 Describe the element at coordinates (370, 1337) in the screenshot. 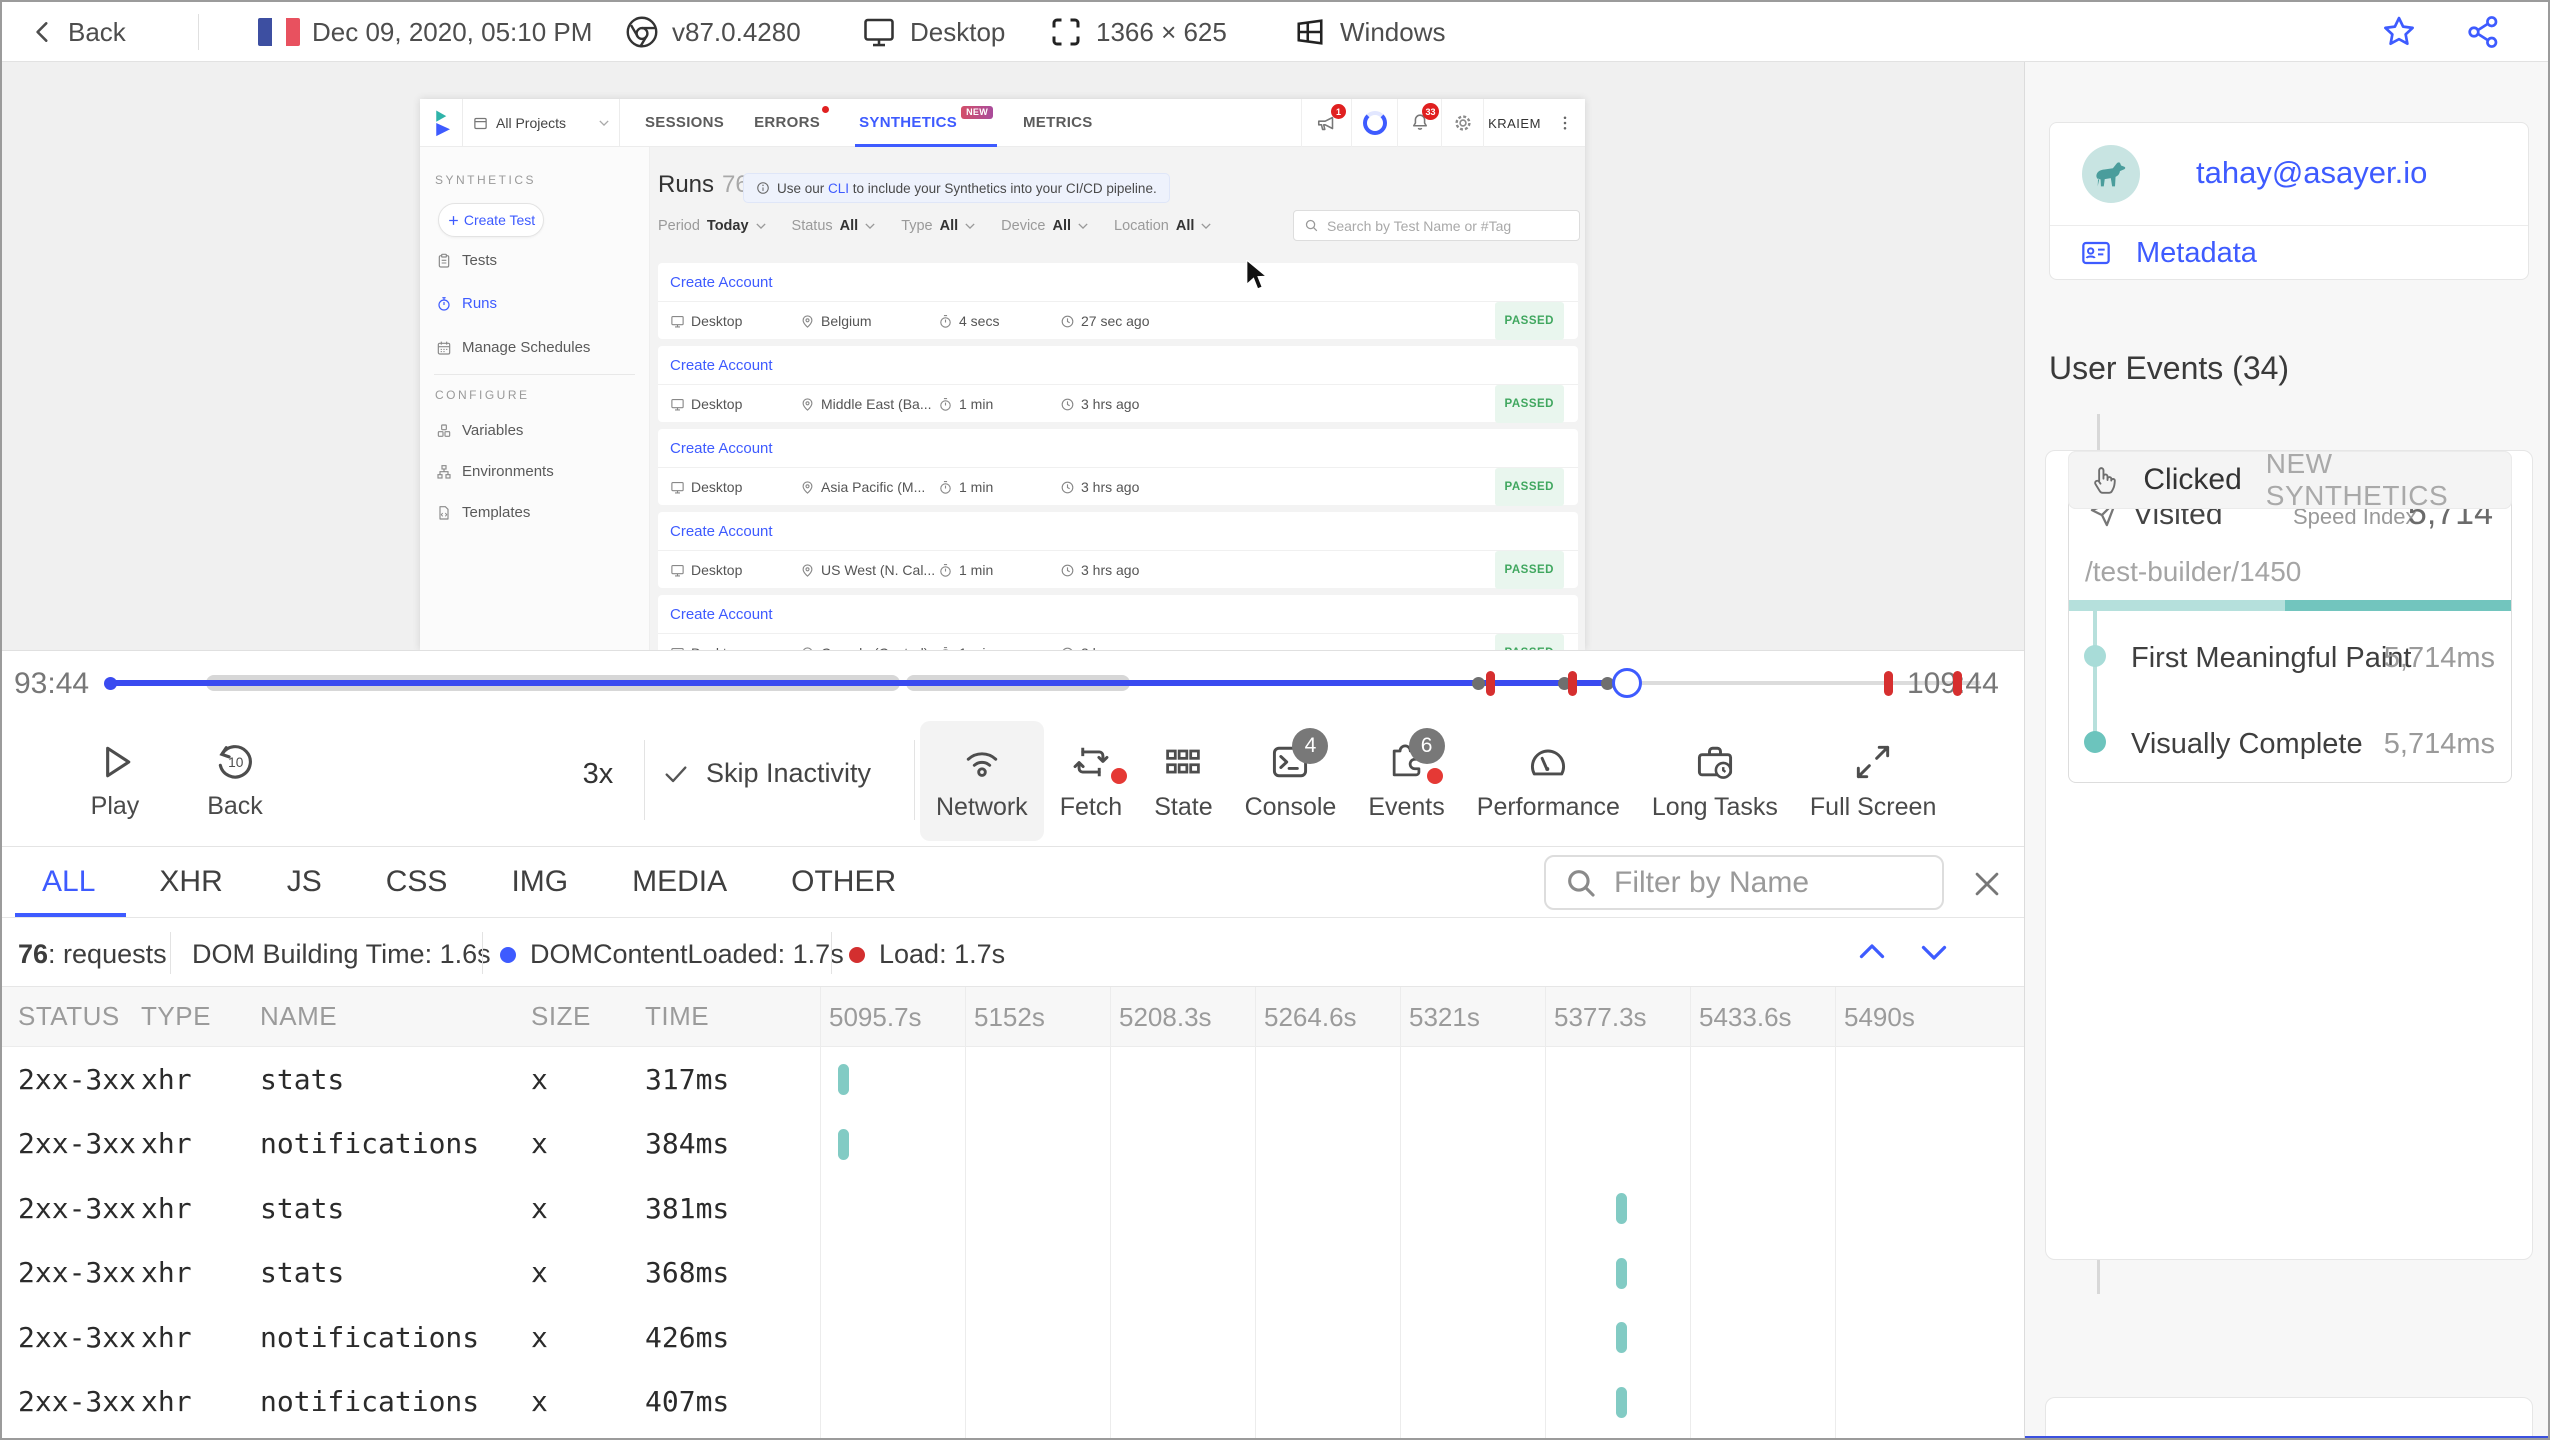

I see `request-name: notifications` at that location.